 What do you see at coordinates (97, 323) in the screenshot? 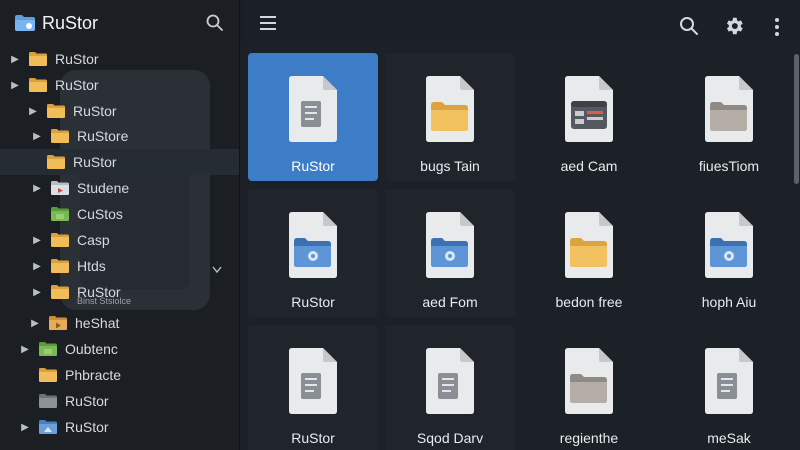
I see `sidebar-item-label: heShat` at bounding box center [97, 323].